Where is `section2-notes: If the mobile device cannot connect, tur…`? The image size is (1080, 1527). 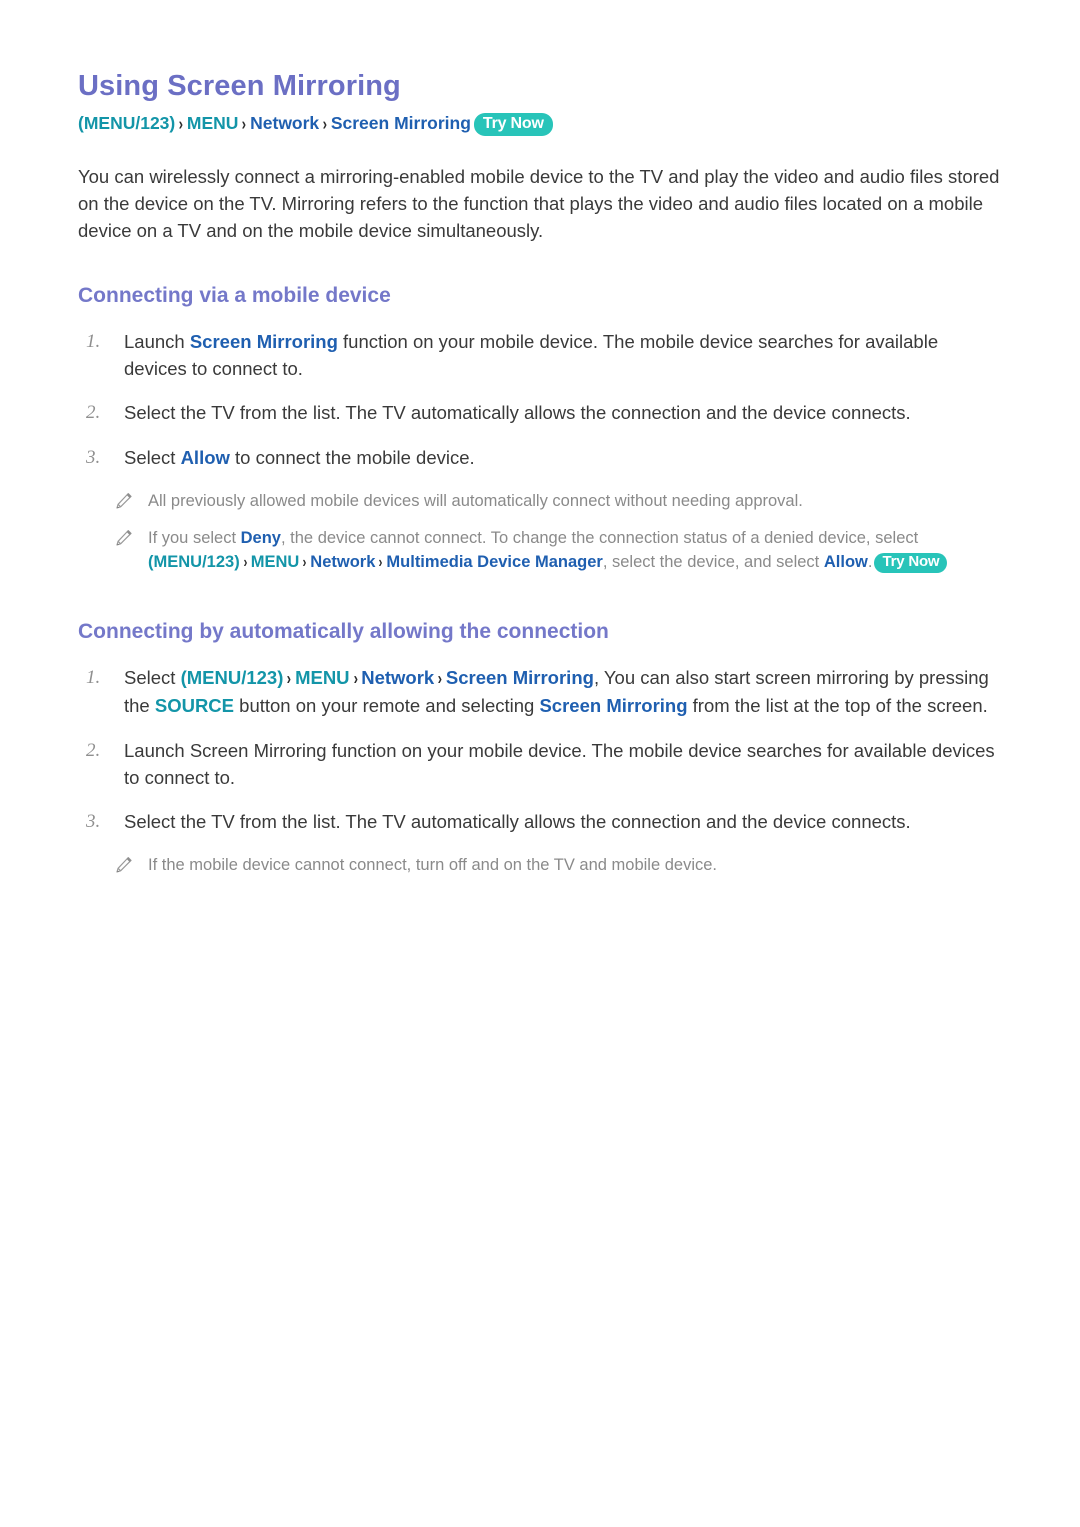 section2-notes: If the mobile device cannot connect, tur… is located at coordinates (540, 865).